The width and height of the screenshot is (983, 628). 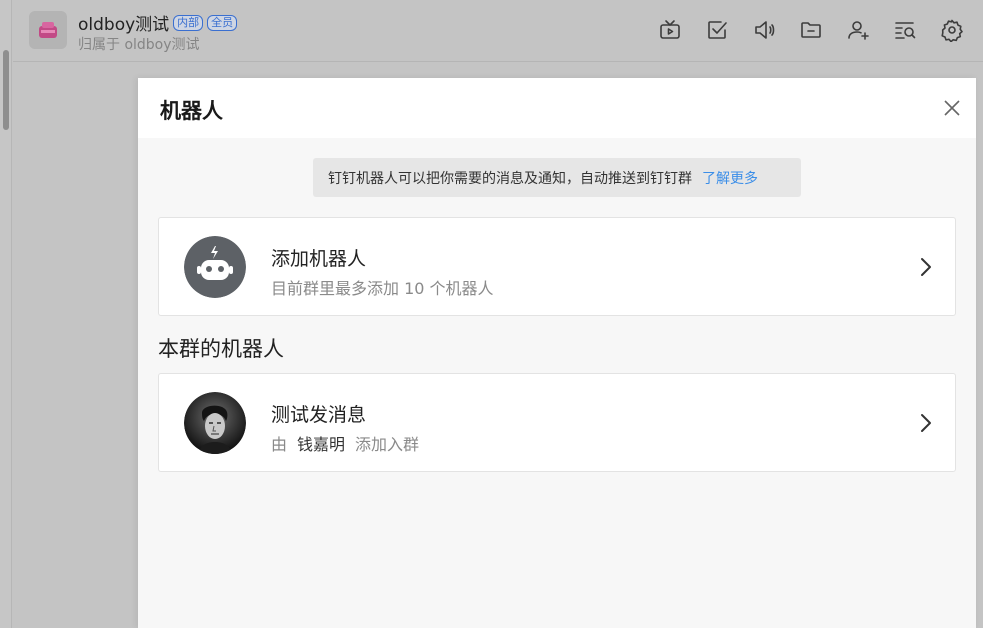 What do you see at coordinates (139, 45) in the screenshot?
I see `group-owner-text: 归属于 oldboy测试` at bounding box center [139, 45].